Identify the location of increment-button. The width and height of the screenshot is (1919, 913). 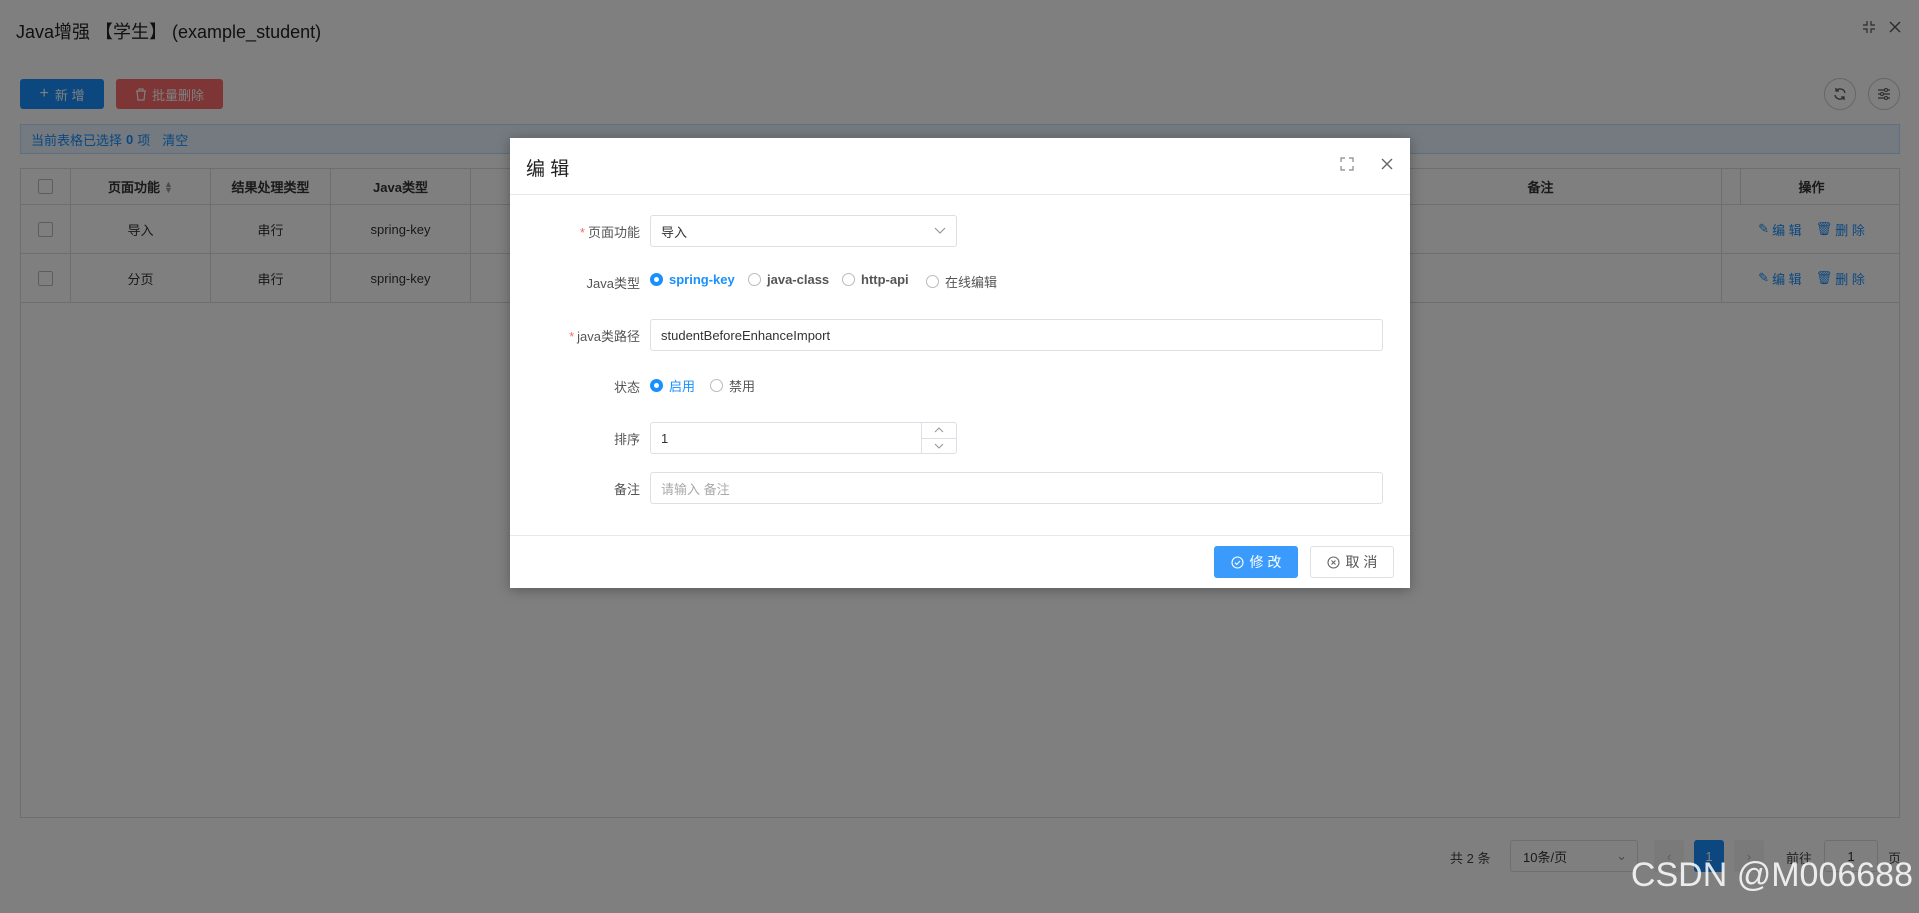
(939, 431).